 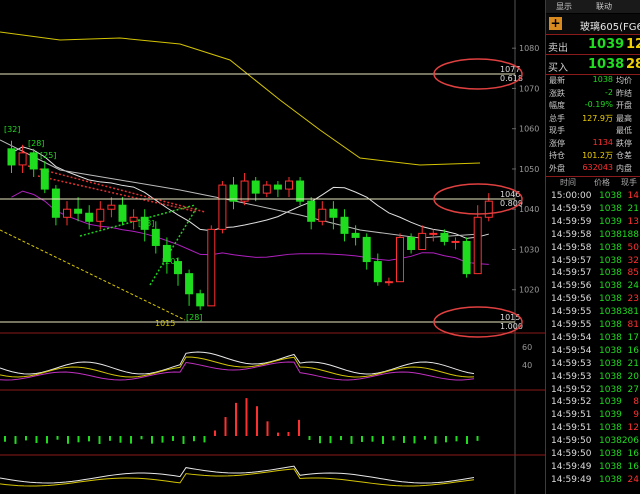 I want to click on tick-qty: 206, so click(x=630, y=441).